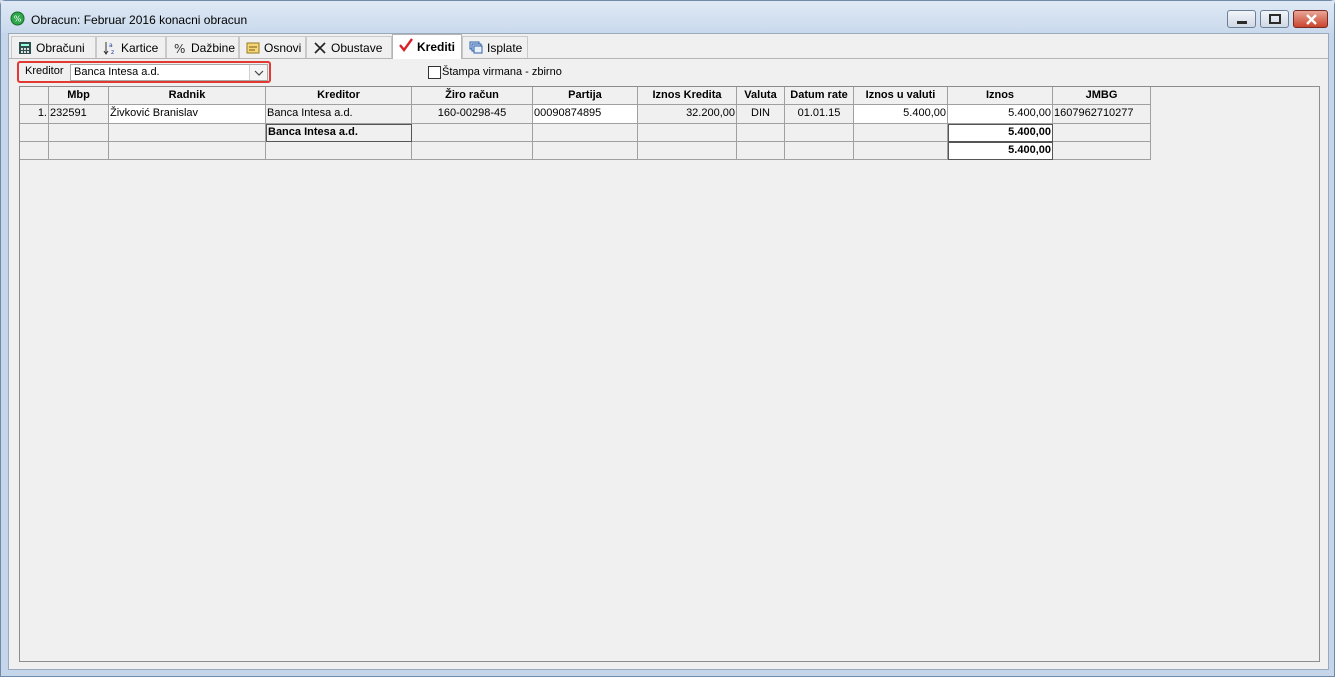 This screenshot has width=1335, height=677. What do you see at coordinates (761, 96) in the screenshot?
I see `column-header-valuta: Valuta` at bounding box center [761, 96].